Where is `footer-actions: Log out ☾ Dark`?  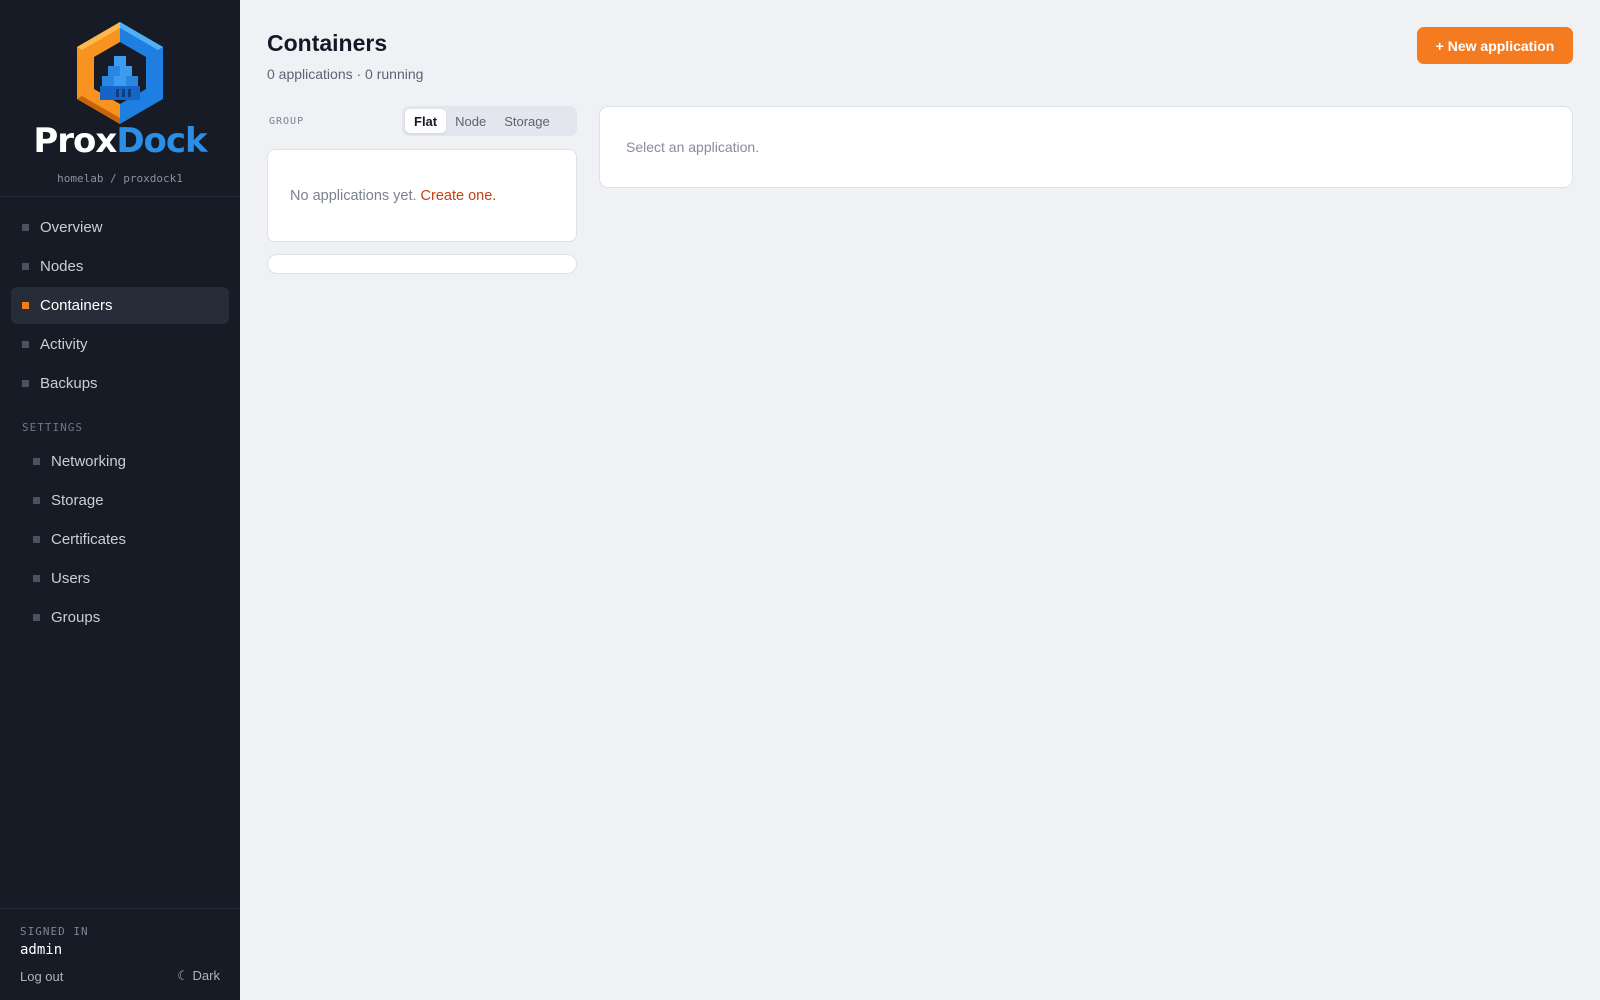
footer-actions: Log out ☾ Dark is located at coordinates (120, 976).